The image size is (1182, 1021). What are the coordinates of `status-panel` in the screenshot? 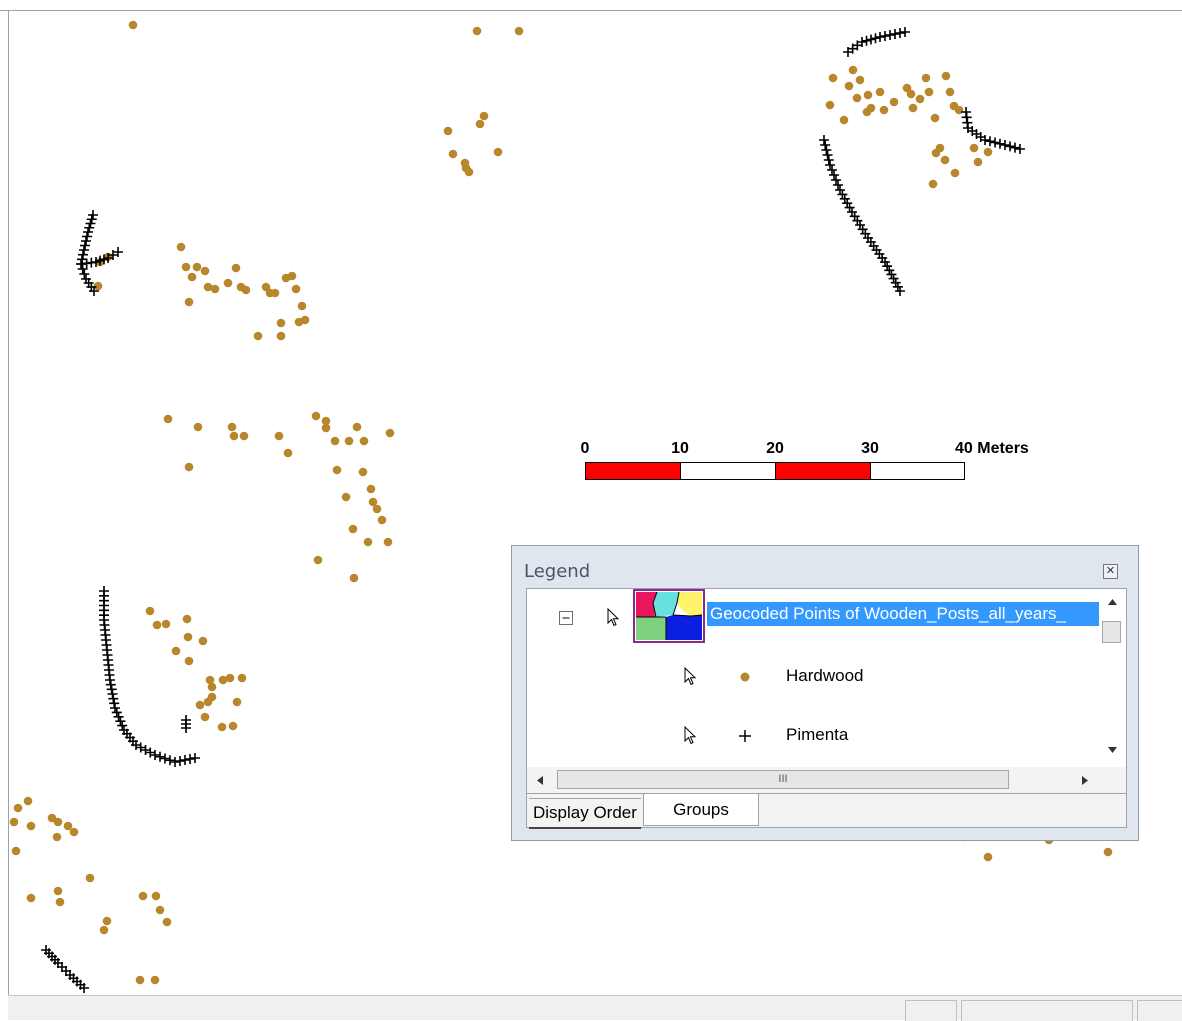 It's located at (1047, 1010).